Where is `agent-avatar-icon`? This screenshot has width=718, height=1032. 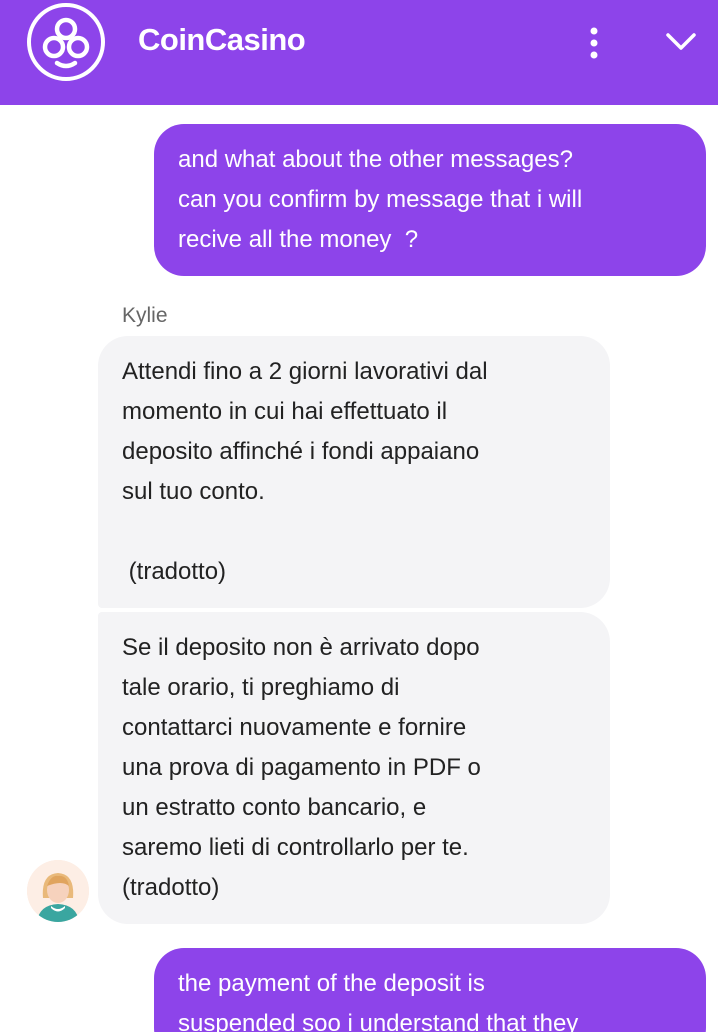
agent-avatar-icon is located at coordinates (58, 891).